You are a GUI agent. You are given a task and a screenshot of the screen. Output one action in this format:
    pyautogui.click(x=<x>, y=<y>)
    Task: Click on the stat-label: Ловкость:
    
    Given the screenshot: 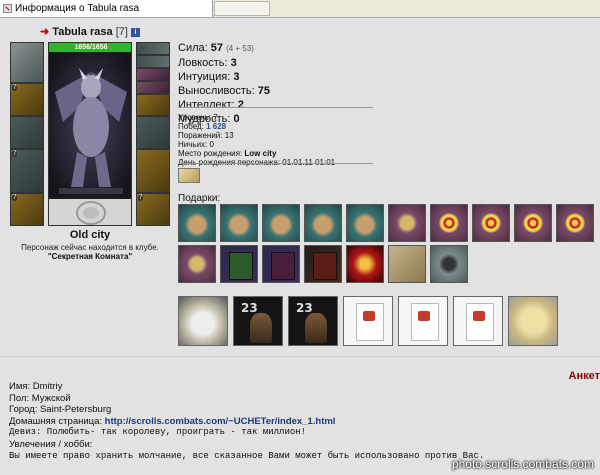 What is the action you would take?
    pyautogui.click(x=203, y=63)
    